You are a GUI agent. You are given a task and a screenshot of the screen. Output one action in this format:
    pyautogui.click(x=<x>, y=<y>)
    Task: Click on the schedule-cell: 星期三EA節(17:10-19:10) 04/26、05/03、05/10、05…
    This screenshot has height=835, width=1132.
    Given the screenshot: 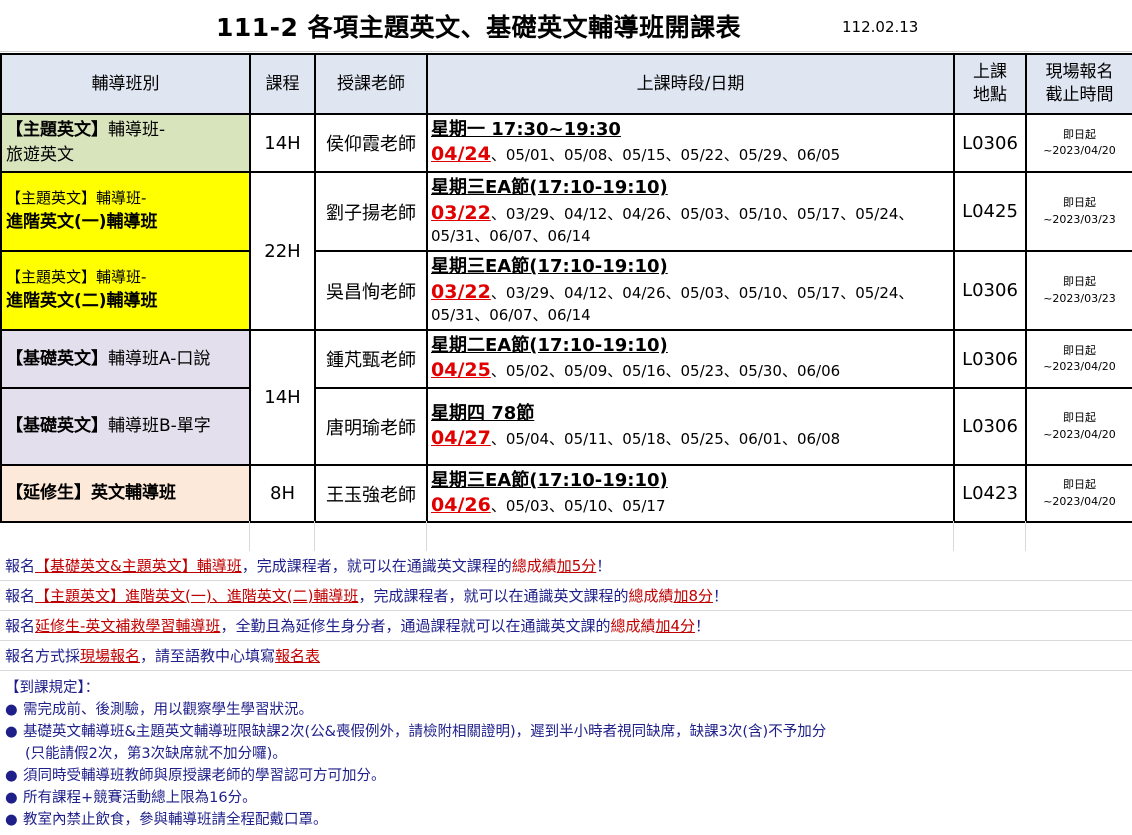 What is the action you would take?
    pyautogui.click(x=690, y=493)
    